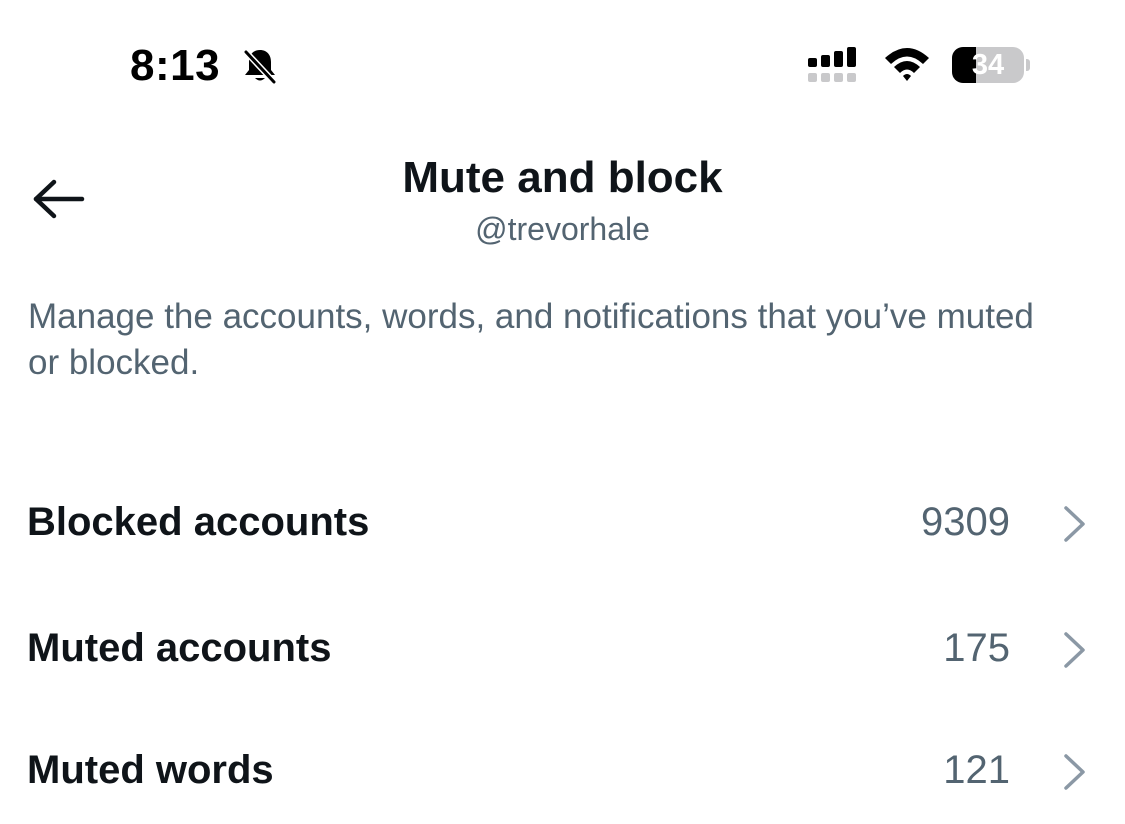  Describe the element at coordinates (175, 65) in the screenshot. I see `status-time: 8:13` at that location.